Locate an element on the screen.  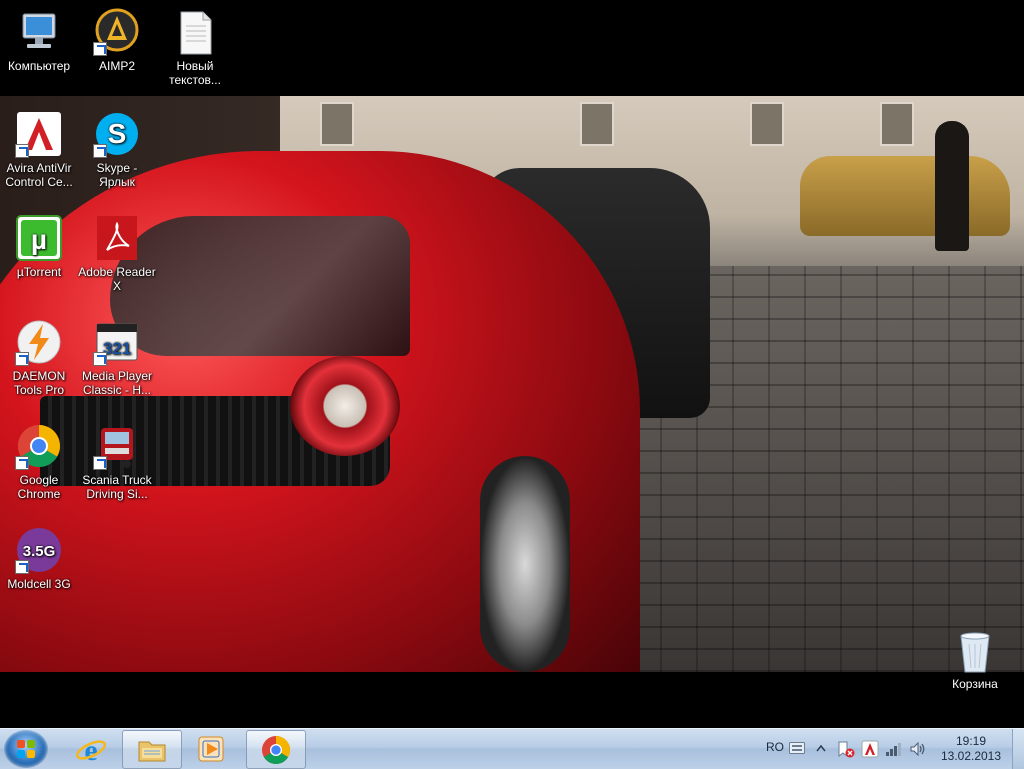
utorrent-glyph: µ is located at coordinates (39, 239).